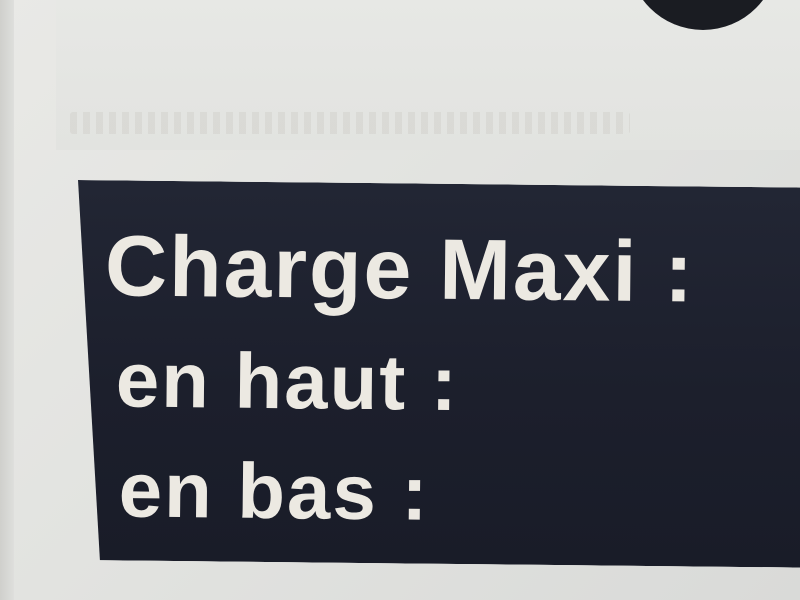 This screenshot has height=600, width=800. Describe the element at coordinates (274, 491) in the screenshot. I see `bottom-load-label: en bas :` at that location.